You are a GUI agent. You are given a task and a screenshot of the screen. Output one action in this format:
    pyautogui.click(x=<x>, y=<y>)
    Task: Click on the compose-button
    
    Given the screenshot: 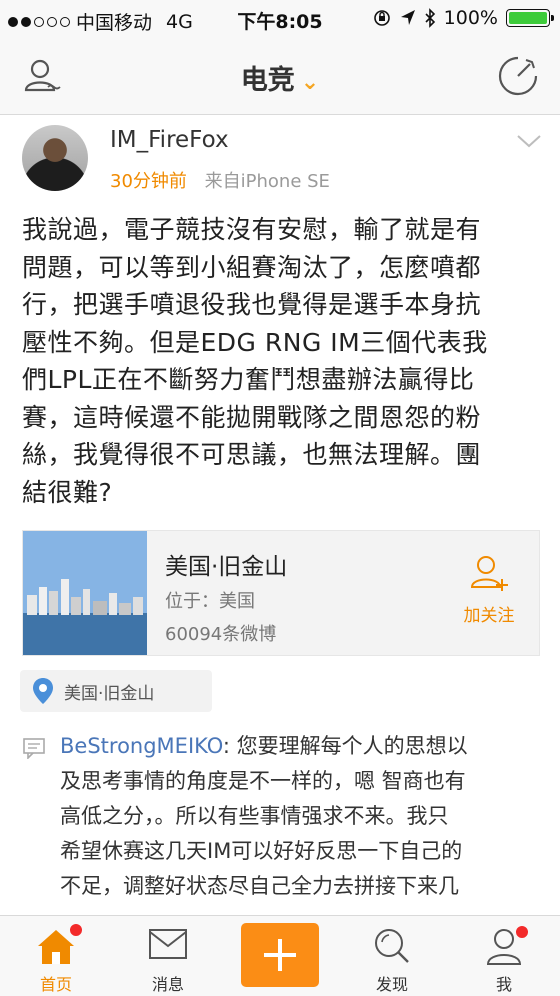 What is the action you would take?
    pyautogui.click(x=280, y=955)
    